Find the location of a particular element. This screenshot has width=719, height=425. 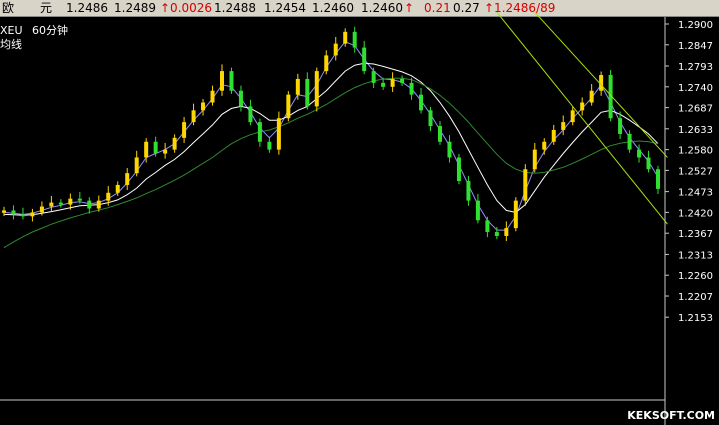

watermark: KEKSOFT.COM is located at coordinates (671, 415).